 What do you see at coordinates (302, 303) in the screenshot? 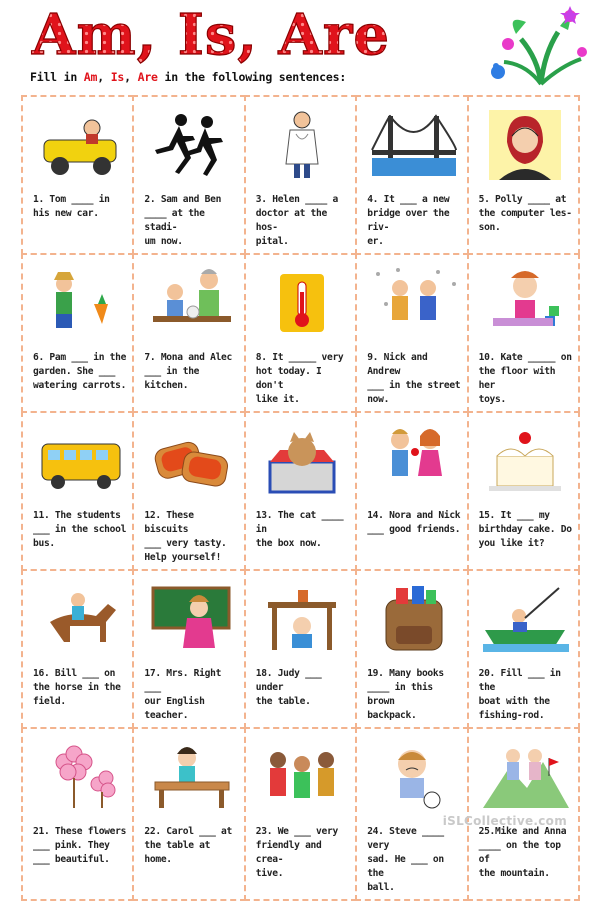
I see `thermometer-icon` at bounding box center [302, 303].